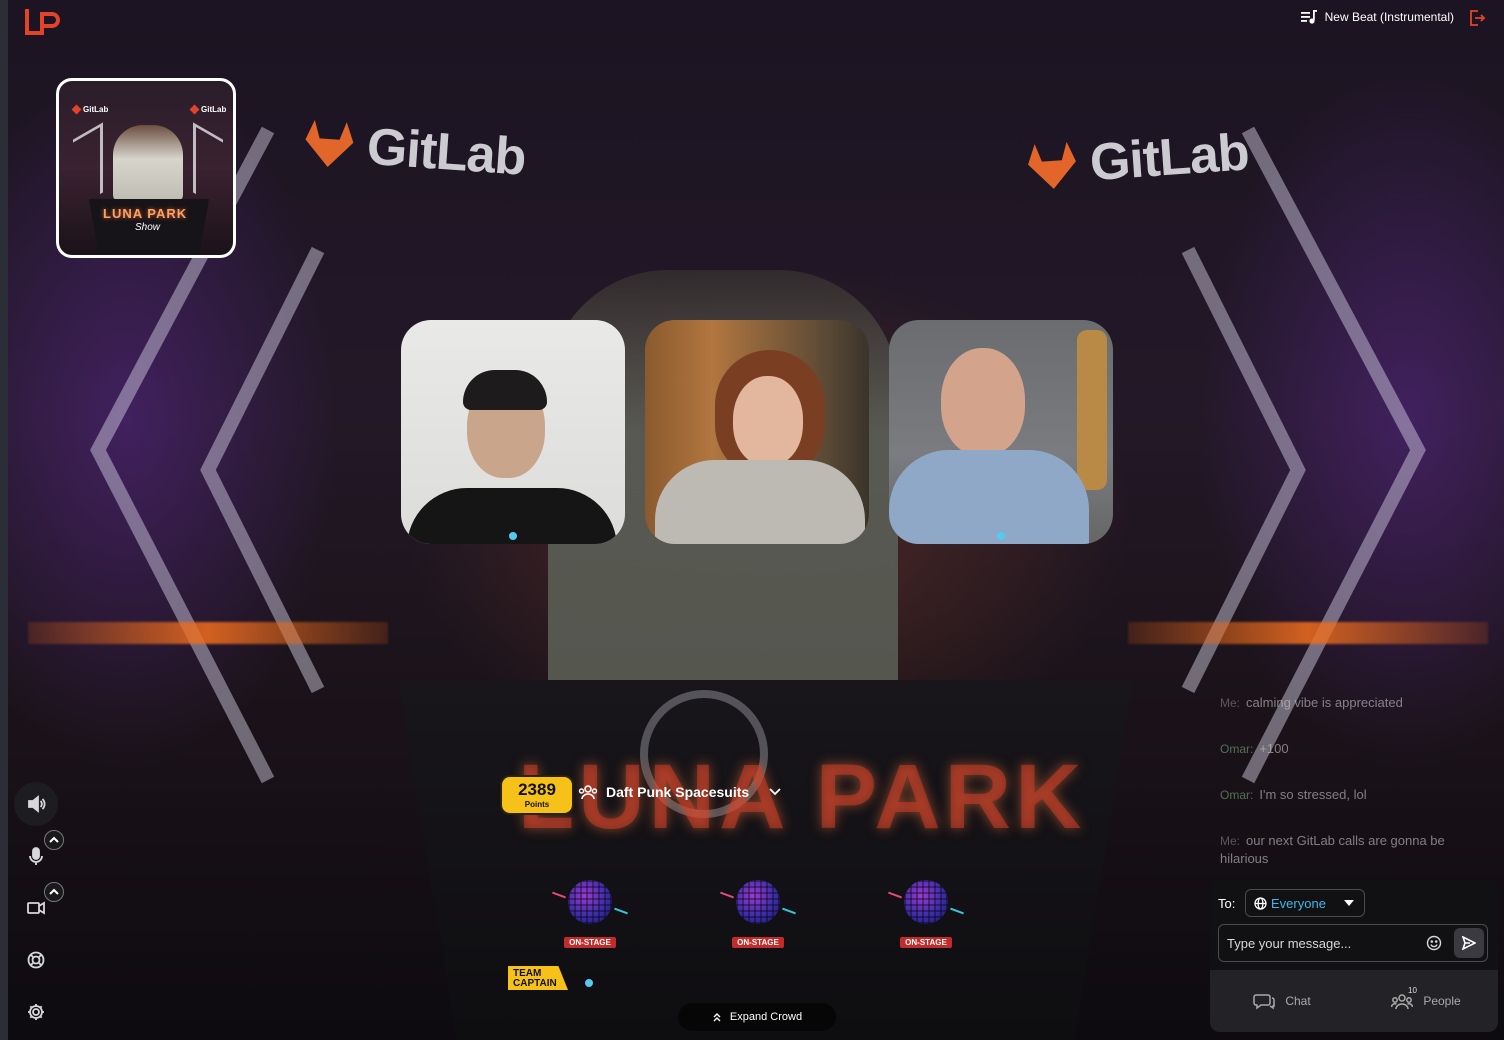 Image resolution: width=1504 pixels, height=1040 pixels. Describe the element at coordinates (1355, 749) in the screenshot. I see `chat-message: Omar: +100` at that location.